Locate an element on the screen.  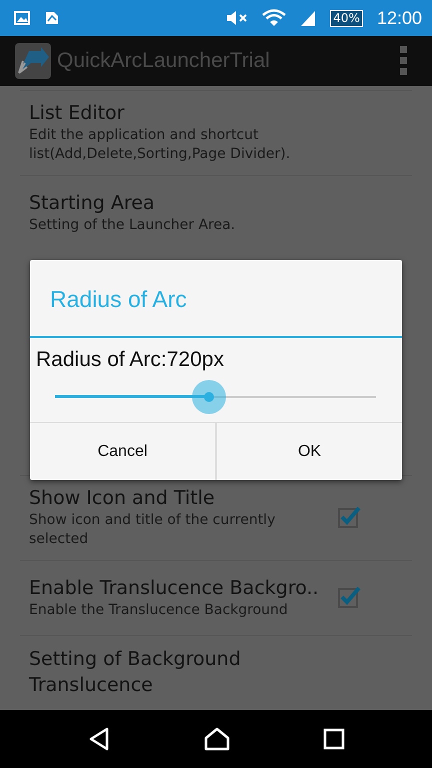
battery-indicator: 40% is located at coordinates (346, 18).